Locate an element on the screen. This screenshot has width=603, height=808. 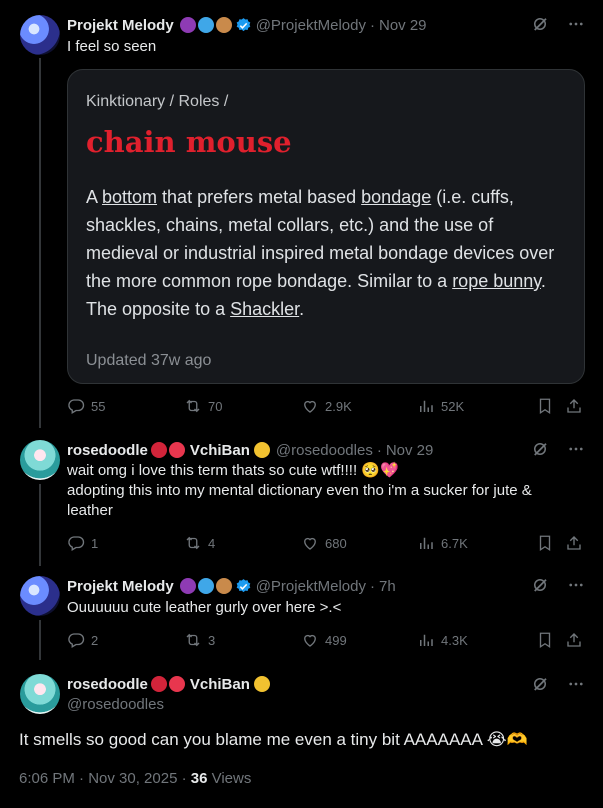
view-count: 6.7K is located at coordinates (454, 543).